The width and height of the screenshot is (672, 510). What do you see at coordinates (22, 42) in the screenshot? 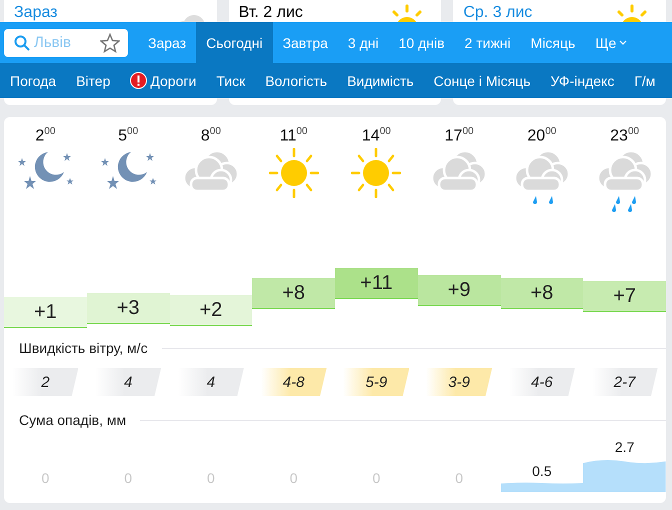
I see `search-icon` at bounding box center [22, 42].